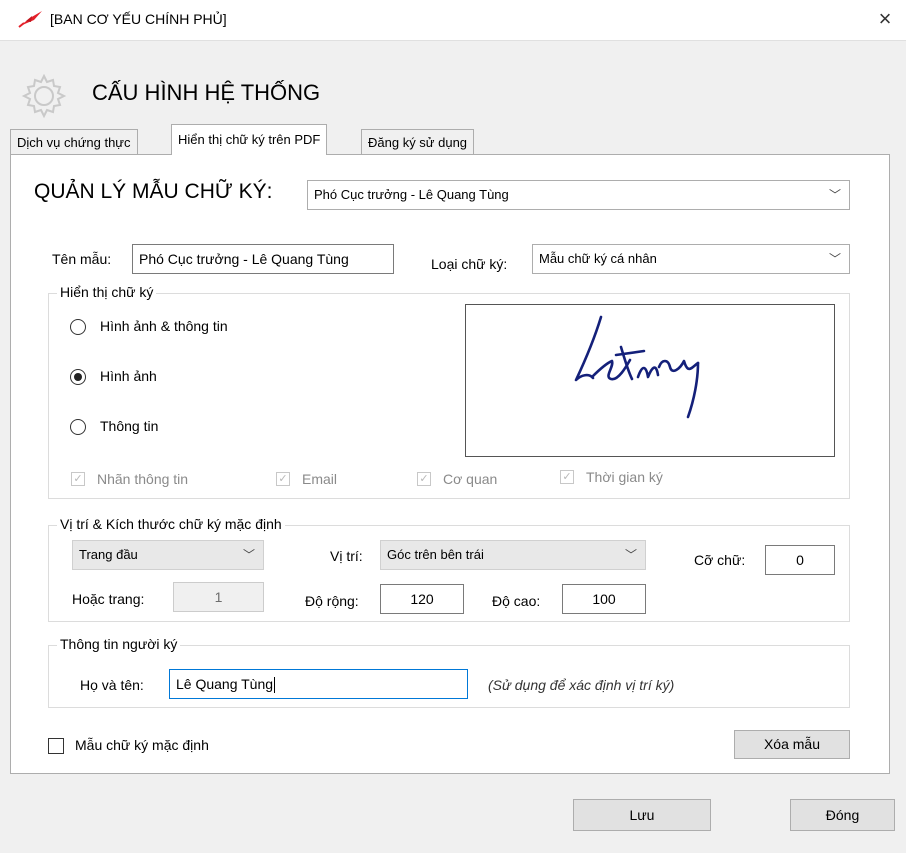  I want to click on signer-name-hint: (Sử dụng để xác định vị trí ký), so click(581, 685).